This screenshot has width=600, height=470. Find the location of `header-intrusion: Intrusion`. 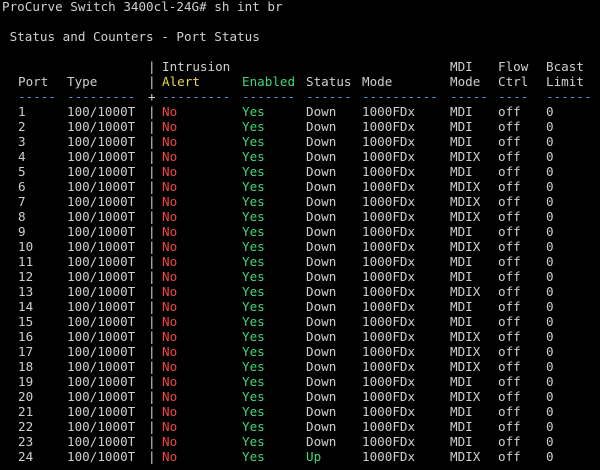

header-intrusion: Intrusion is located at coordinates (196, 66).